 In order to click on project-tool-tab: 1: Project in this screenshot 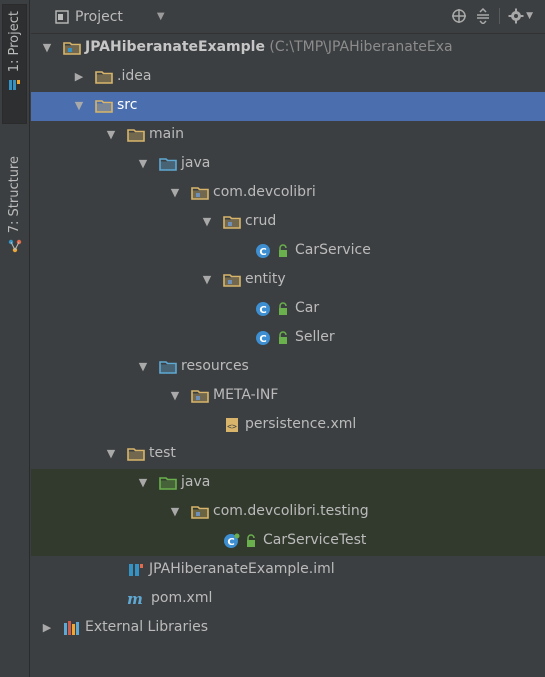, I will do `click(14, 64)`.